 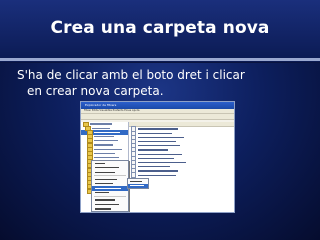 I want to click on submenu-item-new-folder, so click(x=138, y=185).